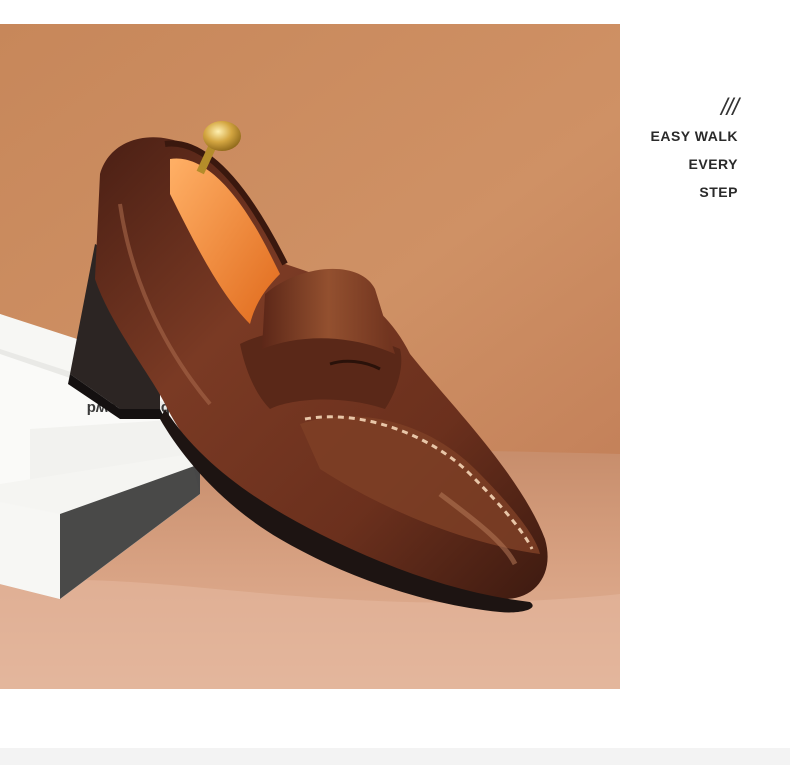 The width and height of the screenshot is (790, 765). What do you see at coordinates (718, 192) in the screenshot?
I see `tagline-line-3: STEP` at bounding box center [718, 192].